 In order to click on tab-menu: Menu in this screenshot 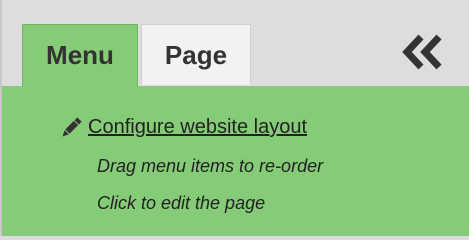, I will do `click(80, 55)`.